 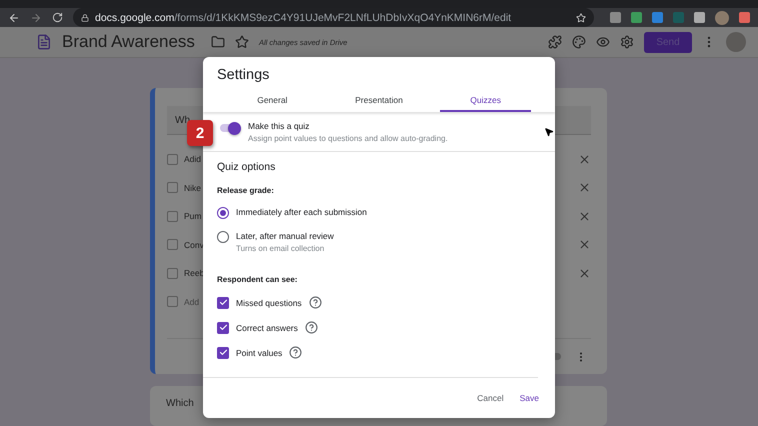 What do you see at coordinates (193, 159) in the screenshot?
I see `option-text: Adid` at bounding box center [193, 159].